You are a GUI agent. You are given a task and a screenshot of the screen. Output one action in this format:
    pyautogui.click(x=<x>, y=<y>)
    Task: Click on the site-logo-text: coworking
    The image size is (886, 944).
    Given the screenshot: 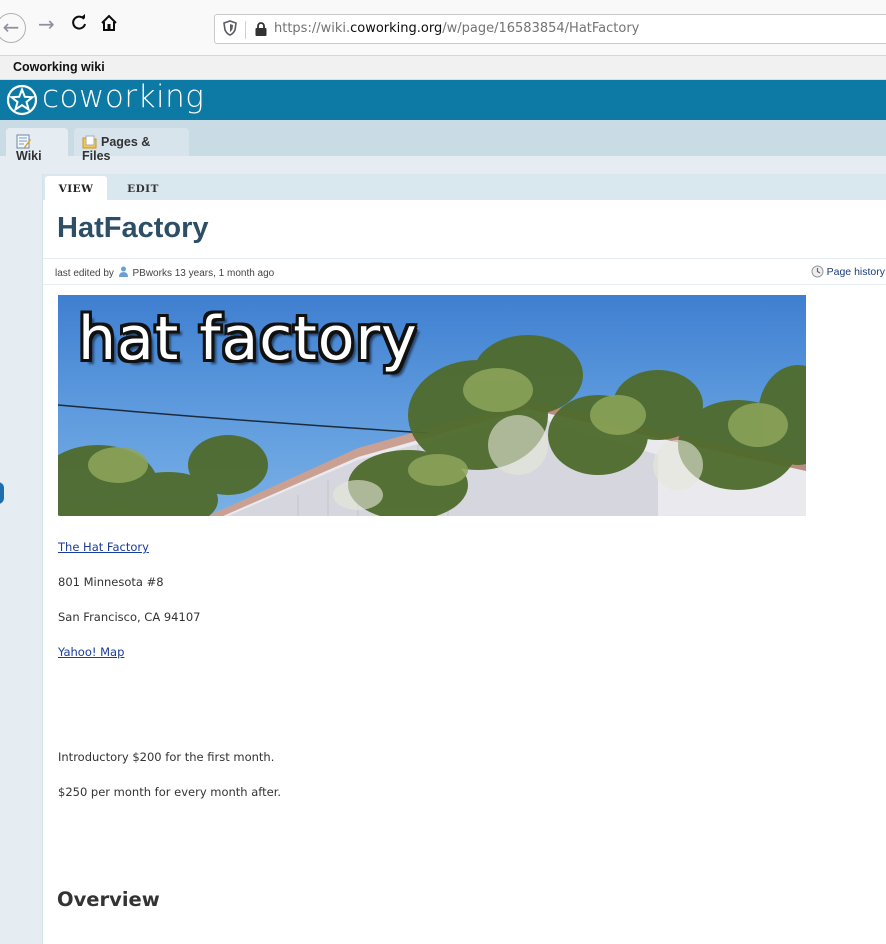 What is the action you would take?
    pyautogui.click(x=123, y=97)
    